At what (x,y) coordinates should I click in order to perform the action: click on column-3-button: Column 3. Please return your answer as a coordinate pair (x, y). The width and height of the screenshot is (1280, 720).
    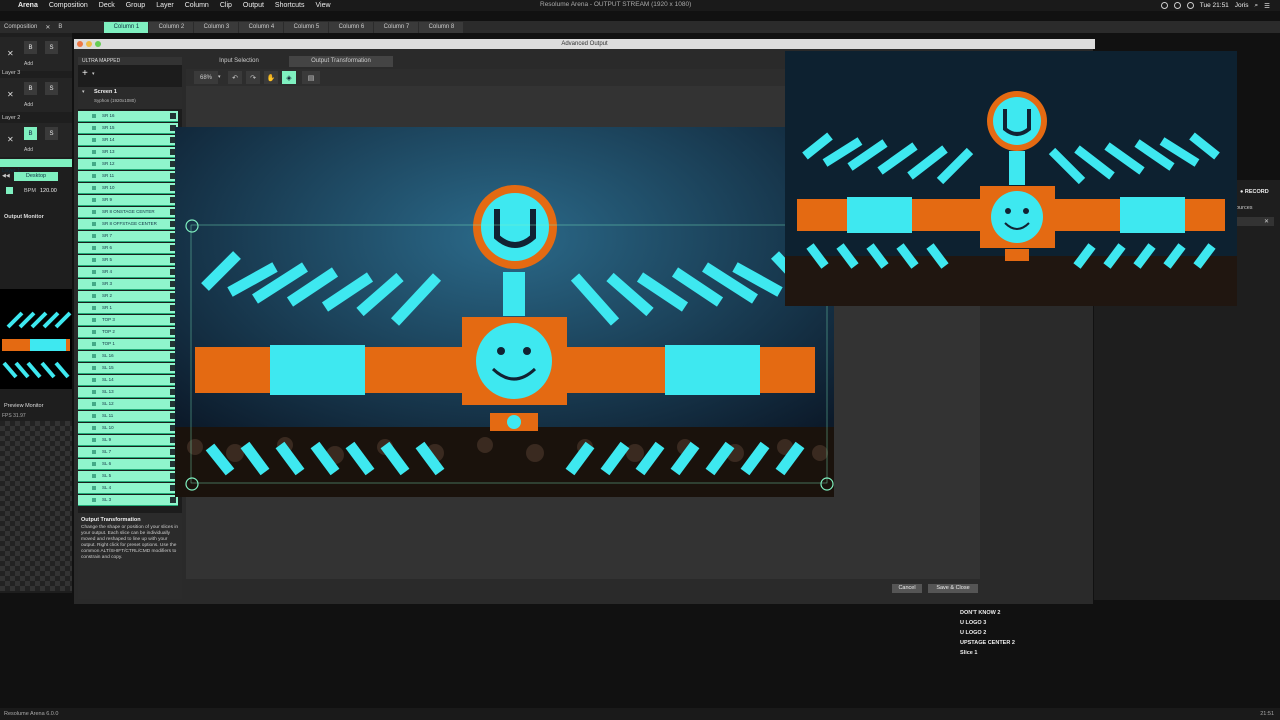
    Looking at the image, I should click on (216, 27).